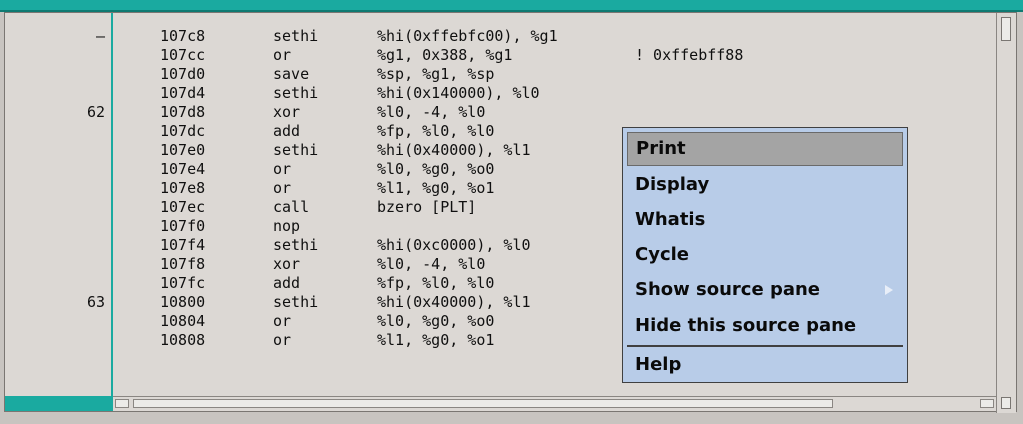  What do you see at coordinates (1006, 403) in the screenshot?
I see `scroll-down-arrow` at bounding box center [1006, 403].